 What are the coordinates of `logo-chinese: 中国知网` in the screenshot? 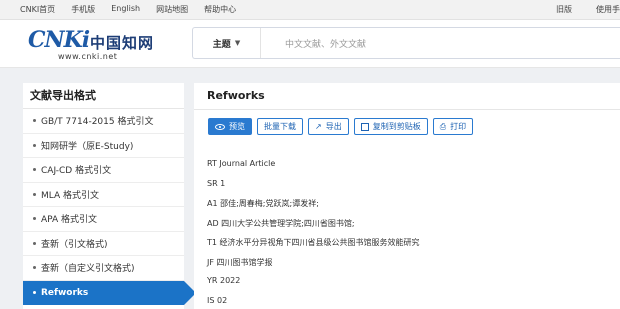 It's located at (122, 43).